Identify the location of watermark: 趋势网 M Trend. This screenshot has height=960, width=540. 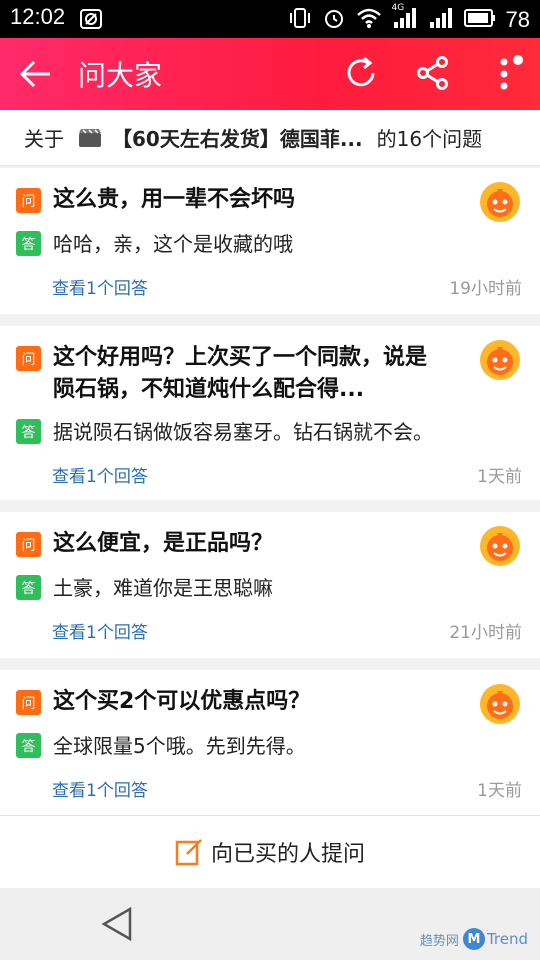
(474, 939).